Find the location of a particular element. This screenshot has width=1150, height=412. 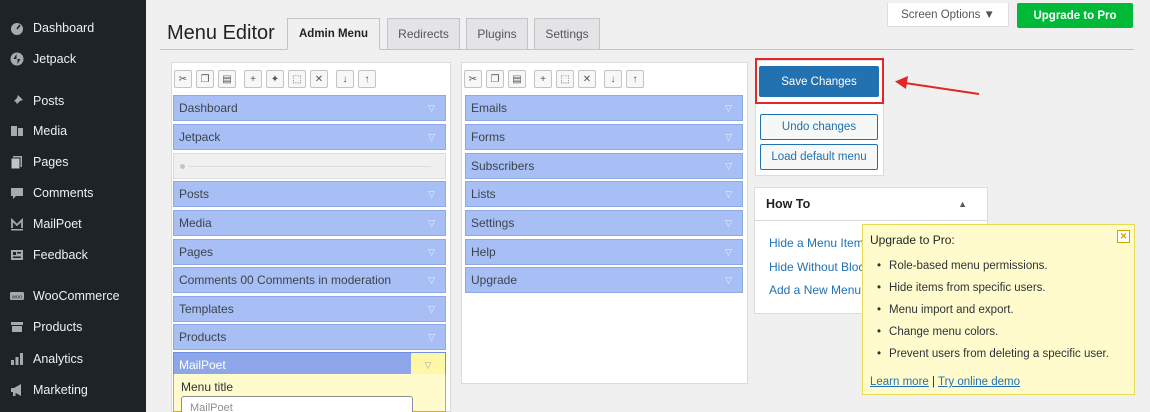

menu-item-pages: Pages ▽ is located at coordinates (309, 252).